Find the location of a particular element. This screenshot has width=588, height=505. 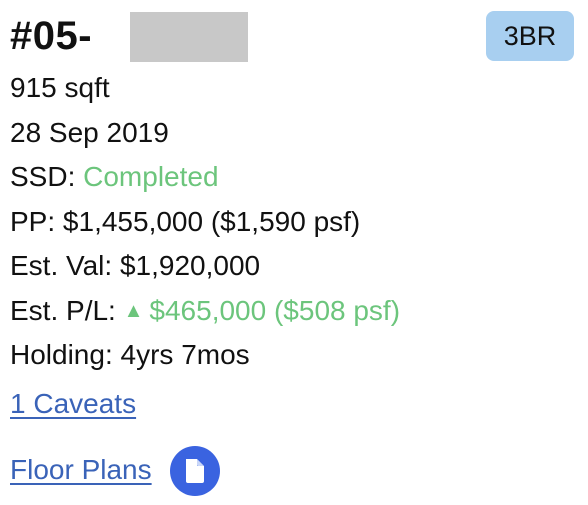

holding-row: Holding: 4yrs 7mos is located at coordinates (294, 355).